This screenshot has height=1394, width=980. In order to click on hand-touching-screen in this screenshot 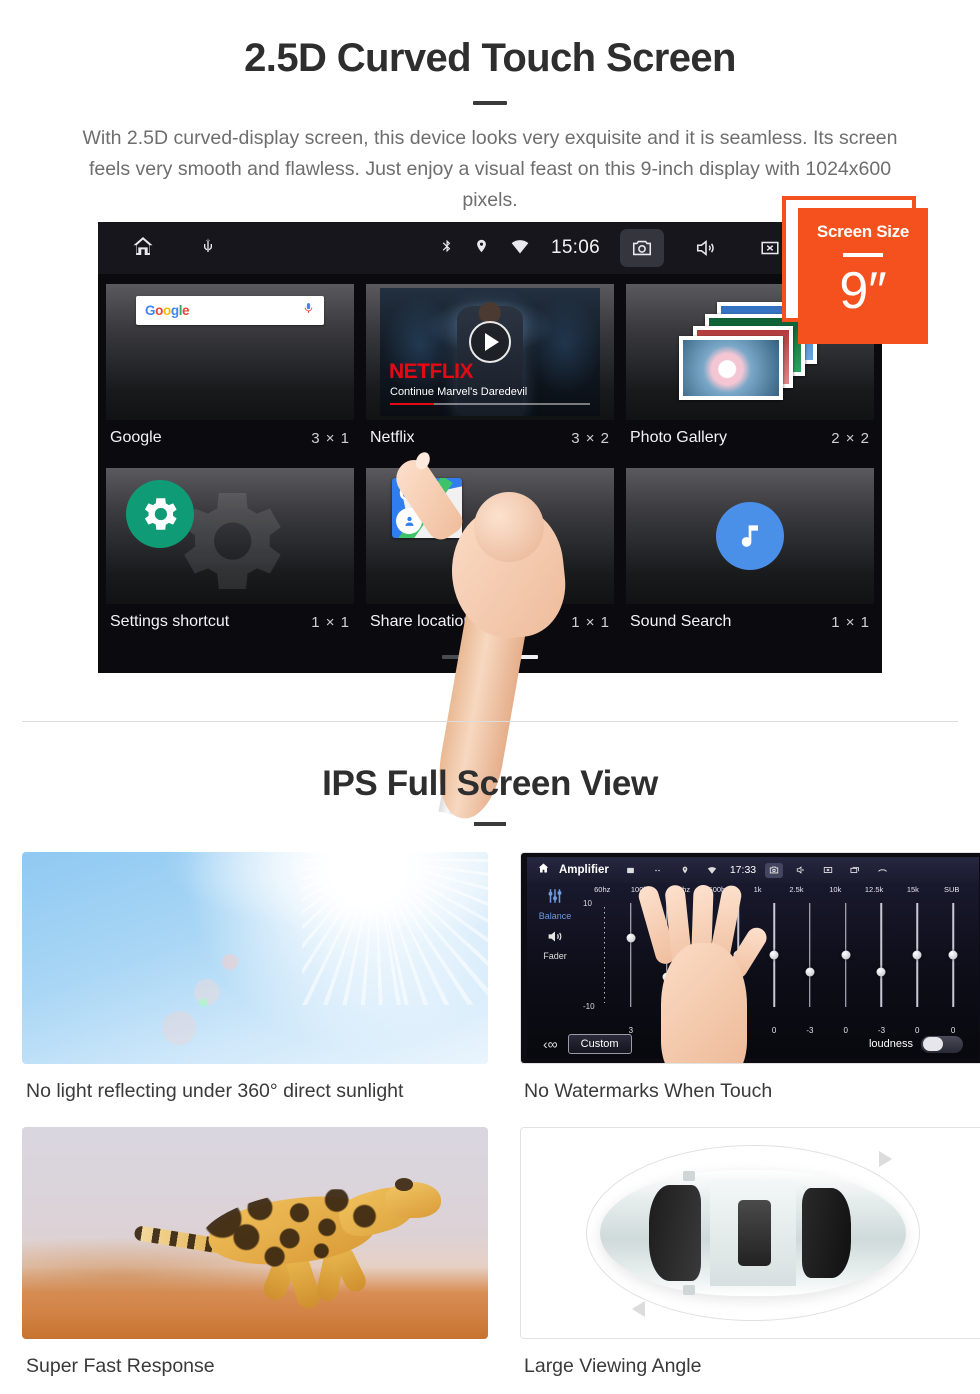, I will do `click(703, 972)`.